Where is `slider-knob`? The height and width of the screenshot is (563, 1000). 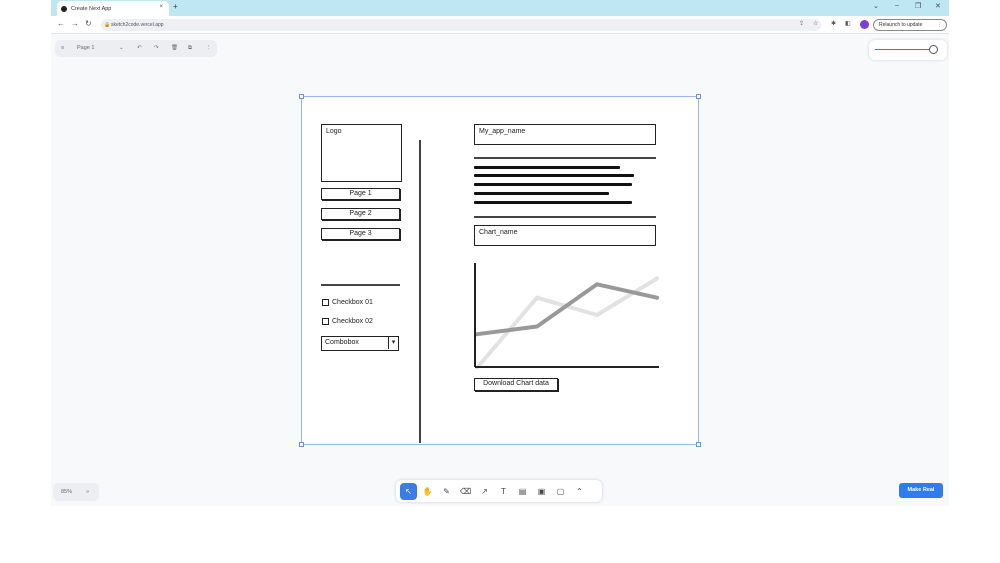
slider-knob is located at coordinates (933, 49).